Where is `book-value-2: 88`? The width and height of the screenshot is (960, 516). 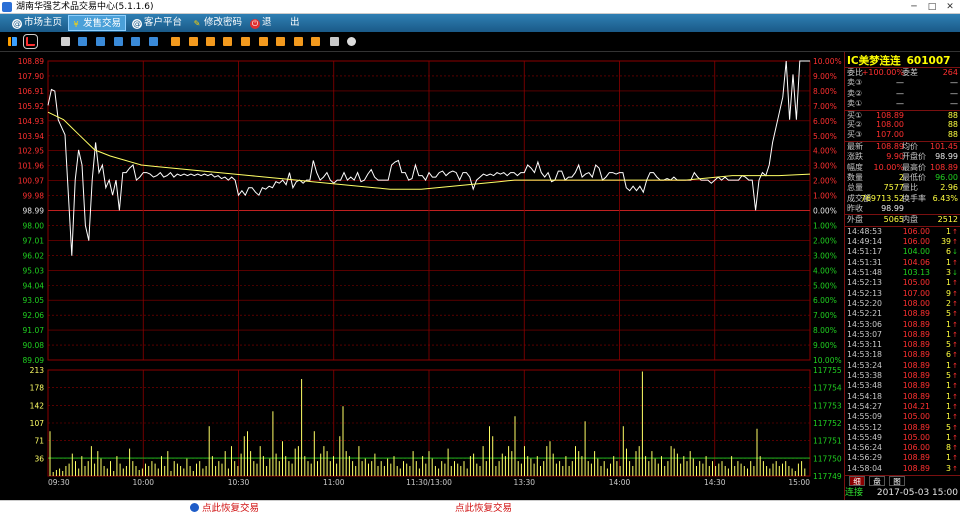 book-value-2: 88 is located at coordinates (952, 124).